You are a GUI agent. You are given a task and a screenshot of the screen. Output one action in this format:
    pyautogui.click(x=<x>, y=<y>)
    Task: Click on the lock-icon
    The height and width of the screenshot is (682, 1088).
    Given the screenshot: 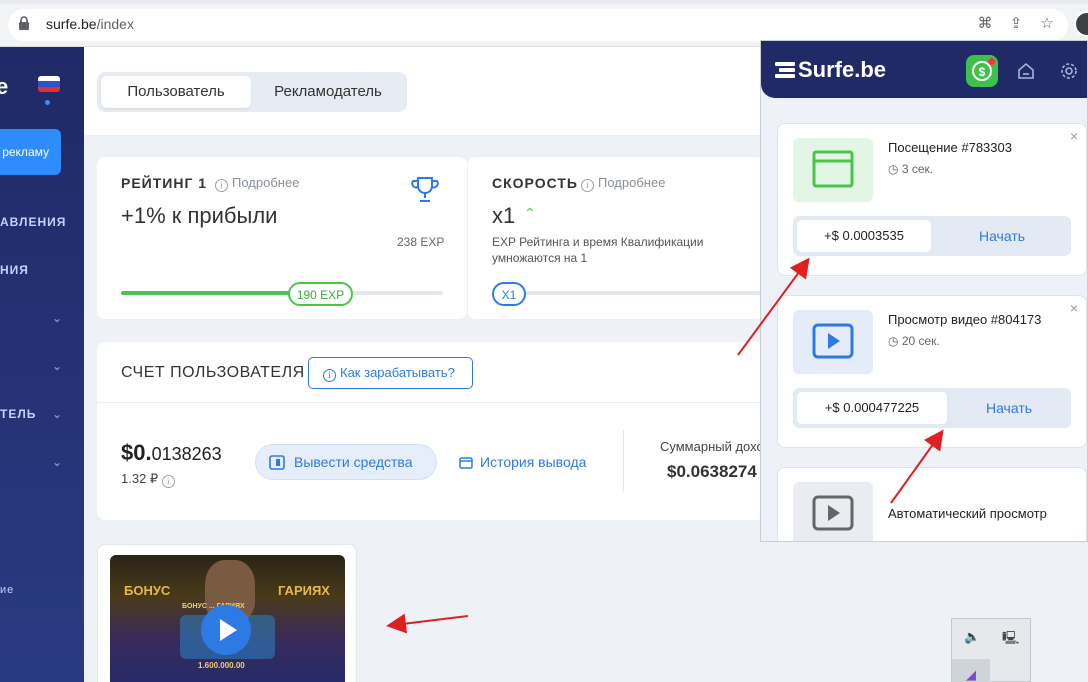 What is the action you would take?
    pyautogui.click(x=24, y=23)
    